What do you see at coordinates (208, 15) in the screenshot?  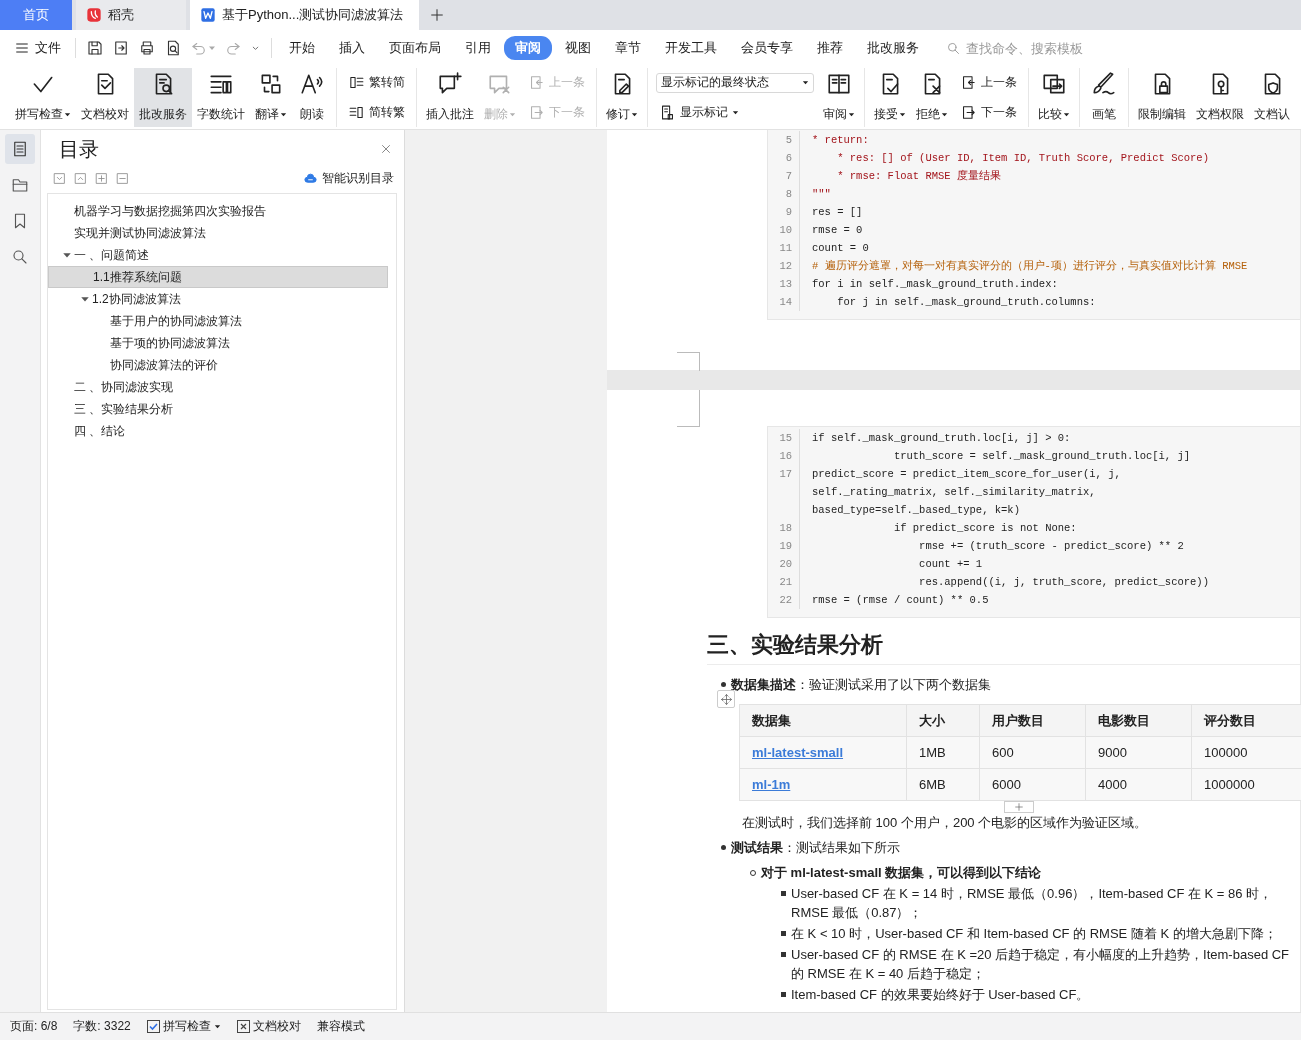 I see `document-app-icon` at bounding box center [208, 15].